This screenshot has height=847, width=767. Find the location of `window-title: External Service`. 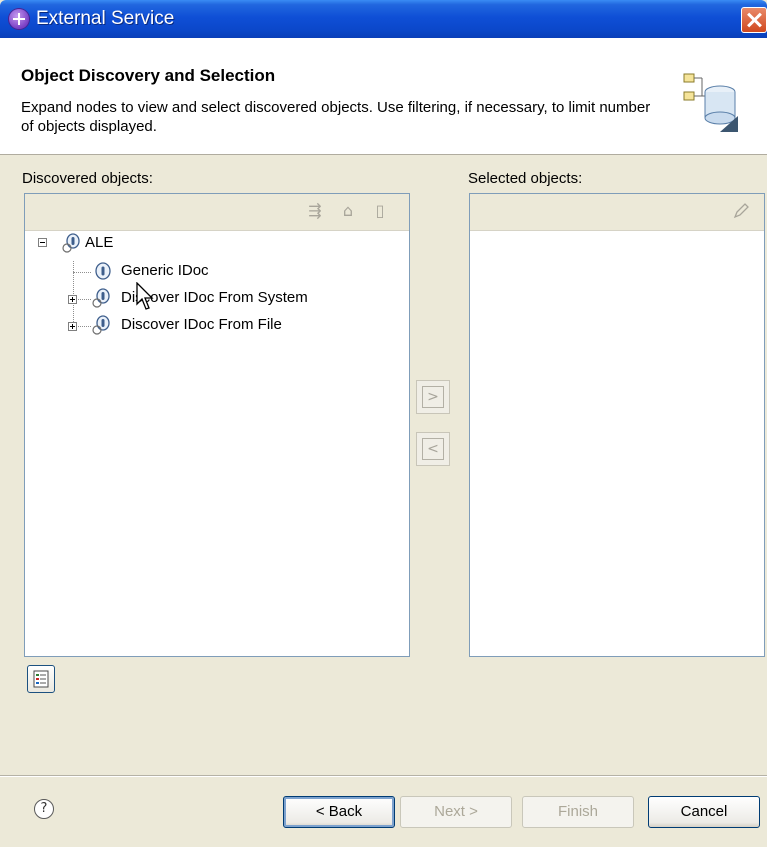

window-title: External Service is located at coordinates (105, 18).